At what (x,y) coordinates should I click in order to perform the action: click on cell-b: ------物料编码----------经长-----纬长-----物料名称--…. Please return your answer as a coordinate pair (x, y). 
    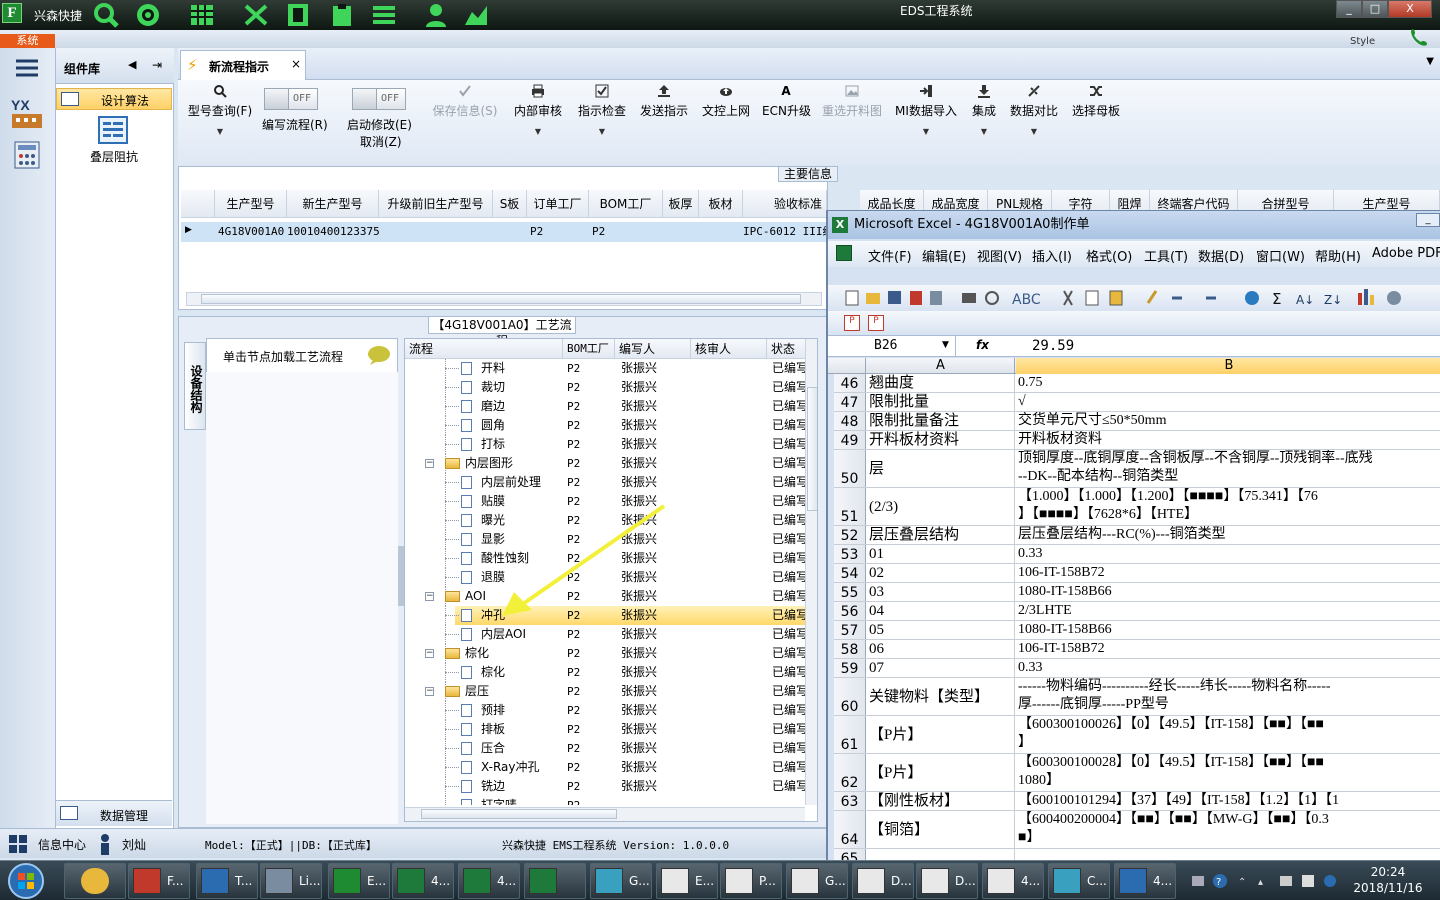
    Looking at the image, I should click on (1228, 696).